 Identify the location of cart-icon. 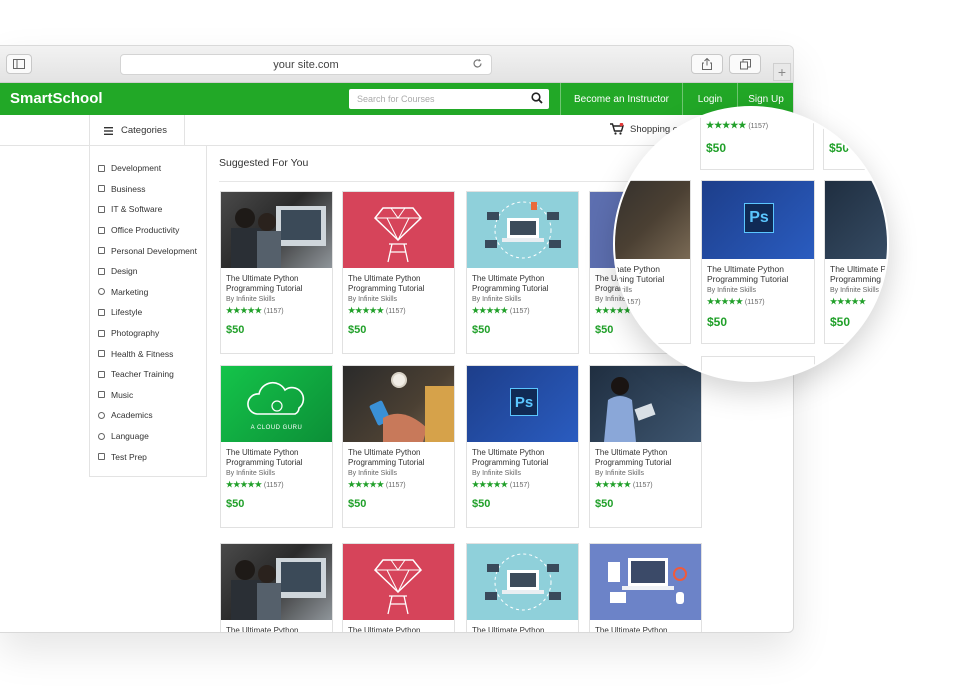
(617, 129).